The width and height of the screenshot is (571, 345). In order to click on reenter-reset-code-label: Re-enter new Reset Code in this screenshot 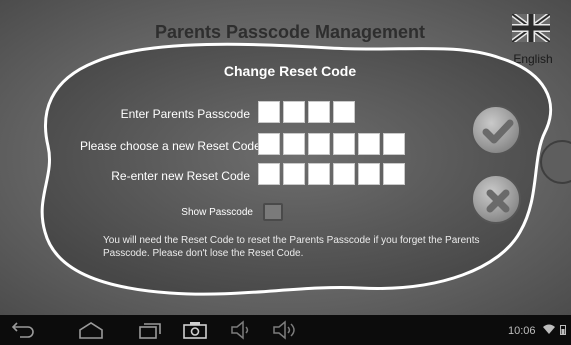, I will do `click(180, 176)`.